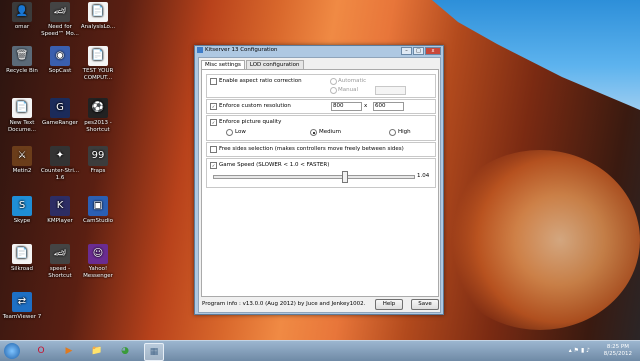 This screenshot has height=361, width=640. What do you see at coordinates (60, 261) in the screenshot?
I see `desktop-icon: 🏎 speed - Shortcut` at bounding box center [60, 261].